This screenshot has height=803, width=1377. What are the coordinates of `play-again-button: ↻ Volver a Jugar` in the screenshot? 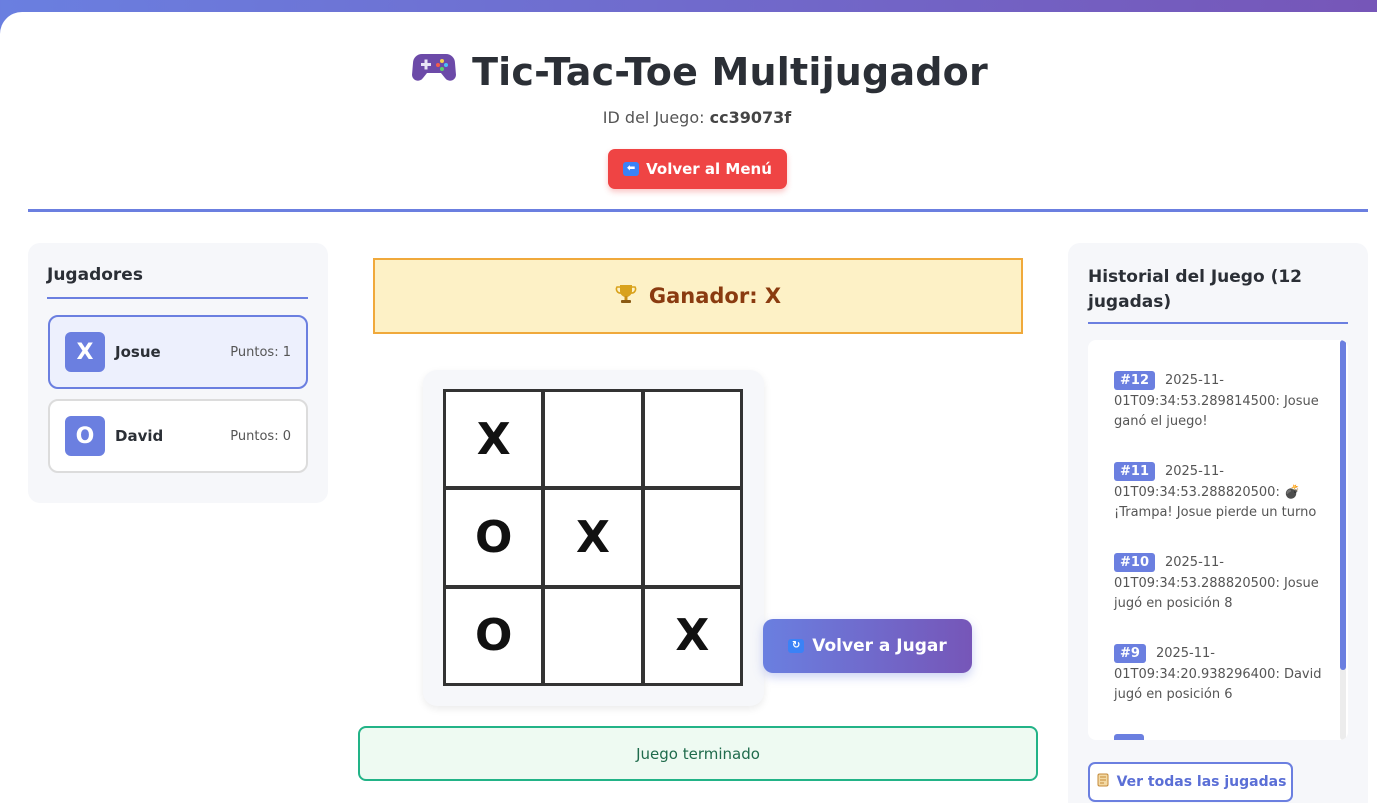 It's located at (867, 646).